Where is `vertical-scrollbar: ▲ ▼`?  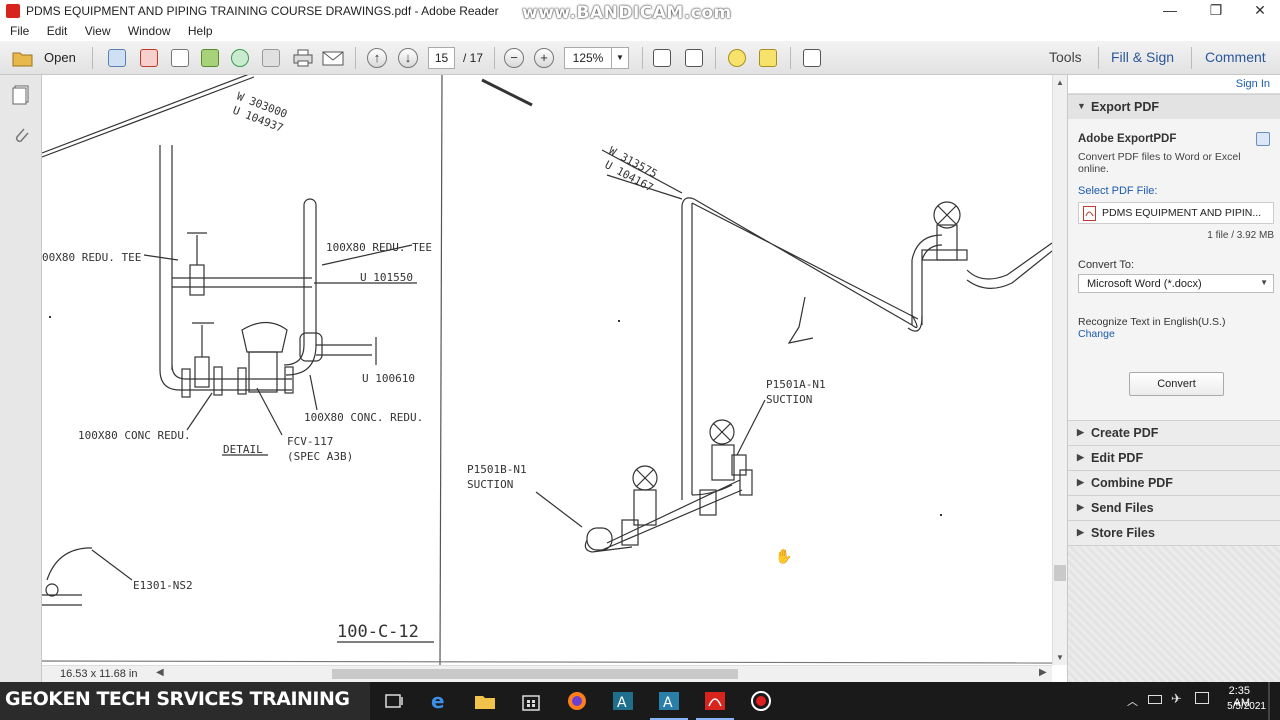
vertical-scrollbar: ▲ ▼ is located at coordinates (1059, 370).